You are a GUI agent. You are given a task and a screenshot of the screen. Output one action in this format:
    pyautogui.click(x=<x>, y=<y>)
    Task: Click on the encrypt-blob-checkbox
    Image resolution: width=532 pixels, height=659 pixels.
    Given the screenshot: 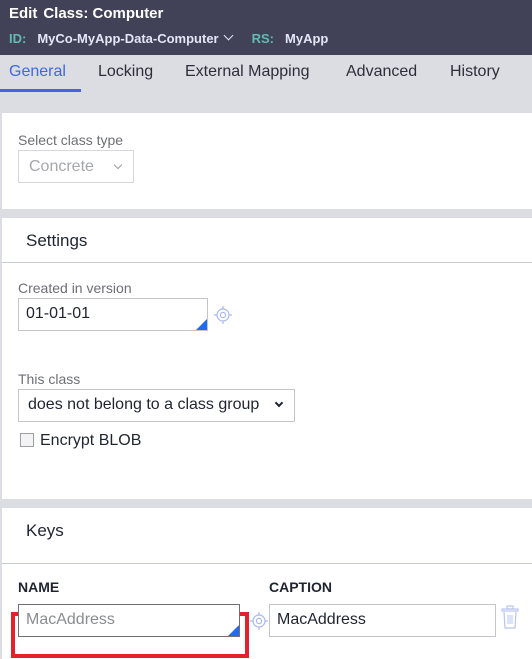 What is the action you would take?
    pyautogui.click(x=27, y=440)
    